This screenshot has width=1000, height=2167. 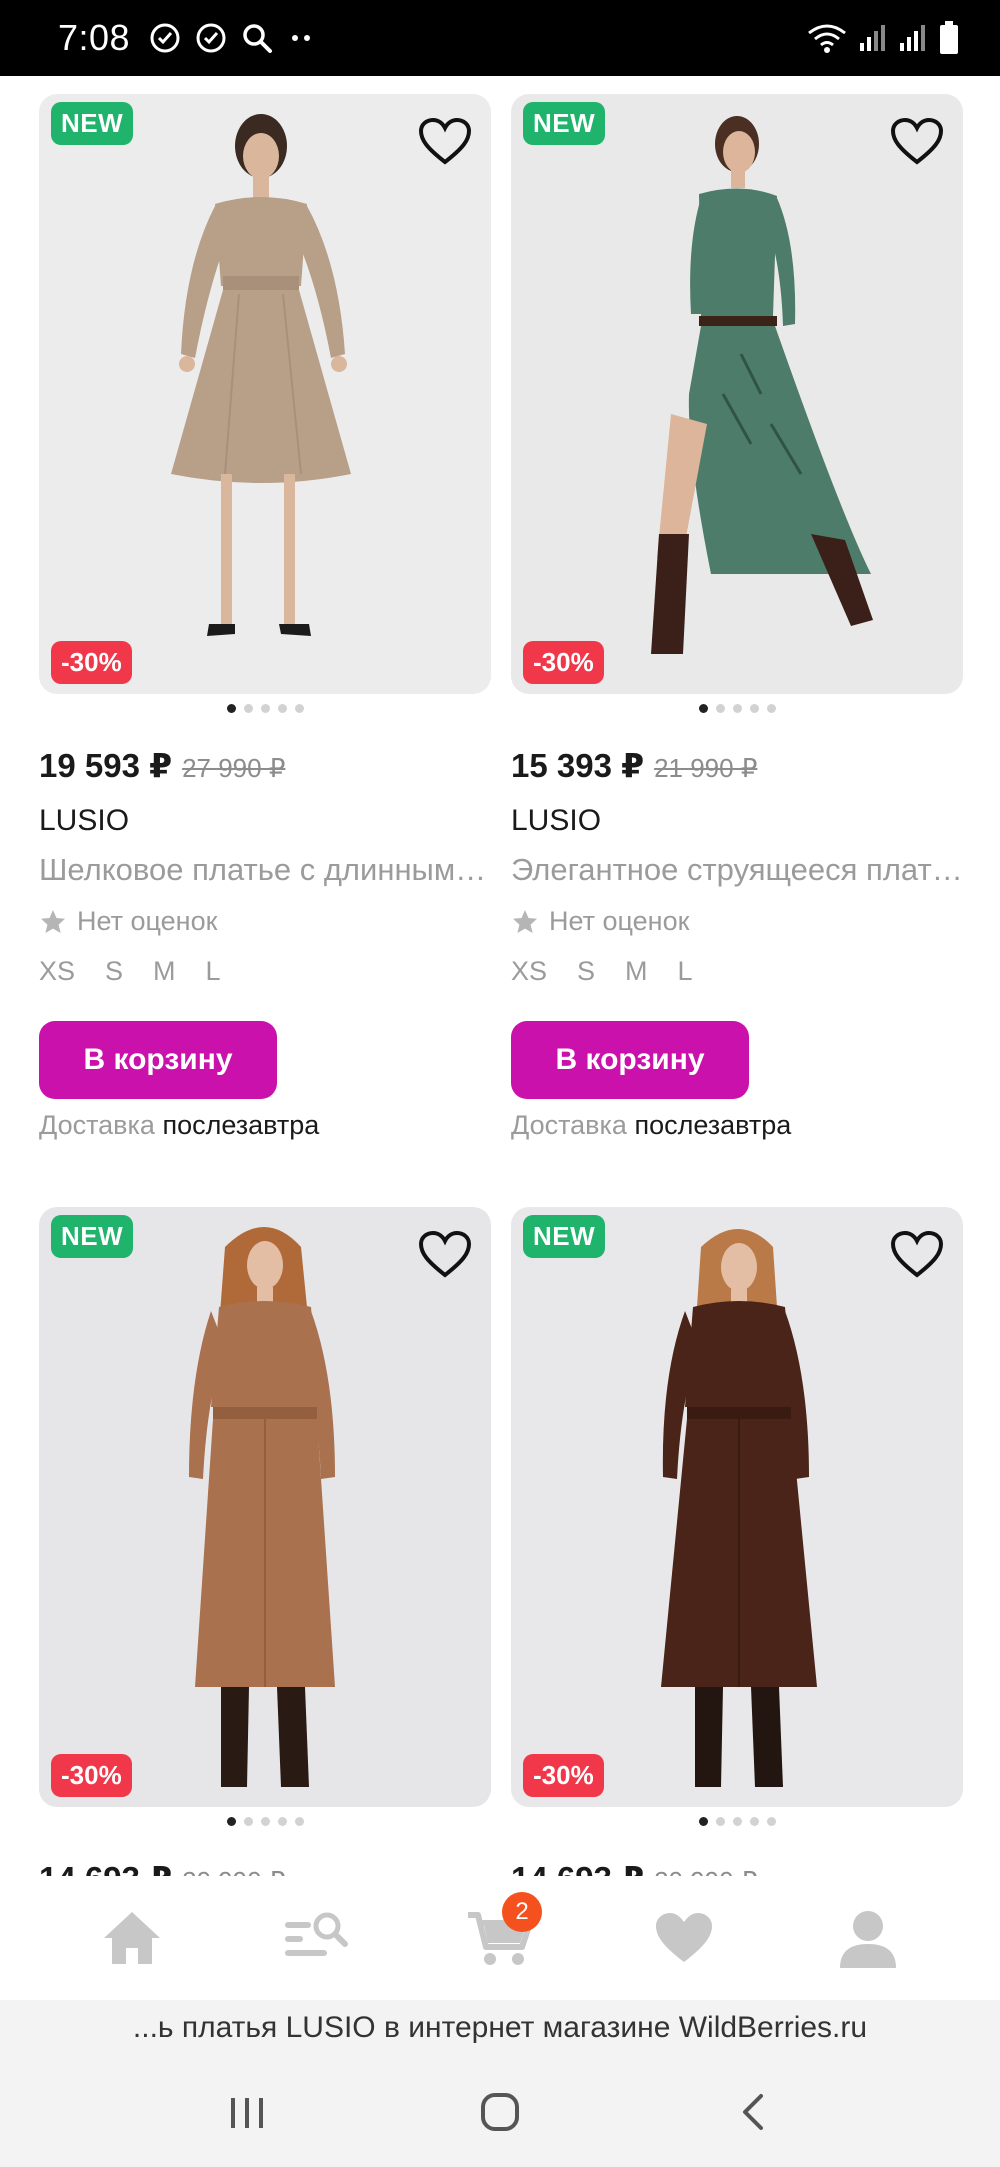 What do you see at coordinates (827, 38) in the screenshot?
I see `wifi-icon` at bounding box center [827, 38].